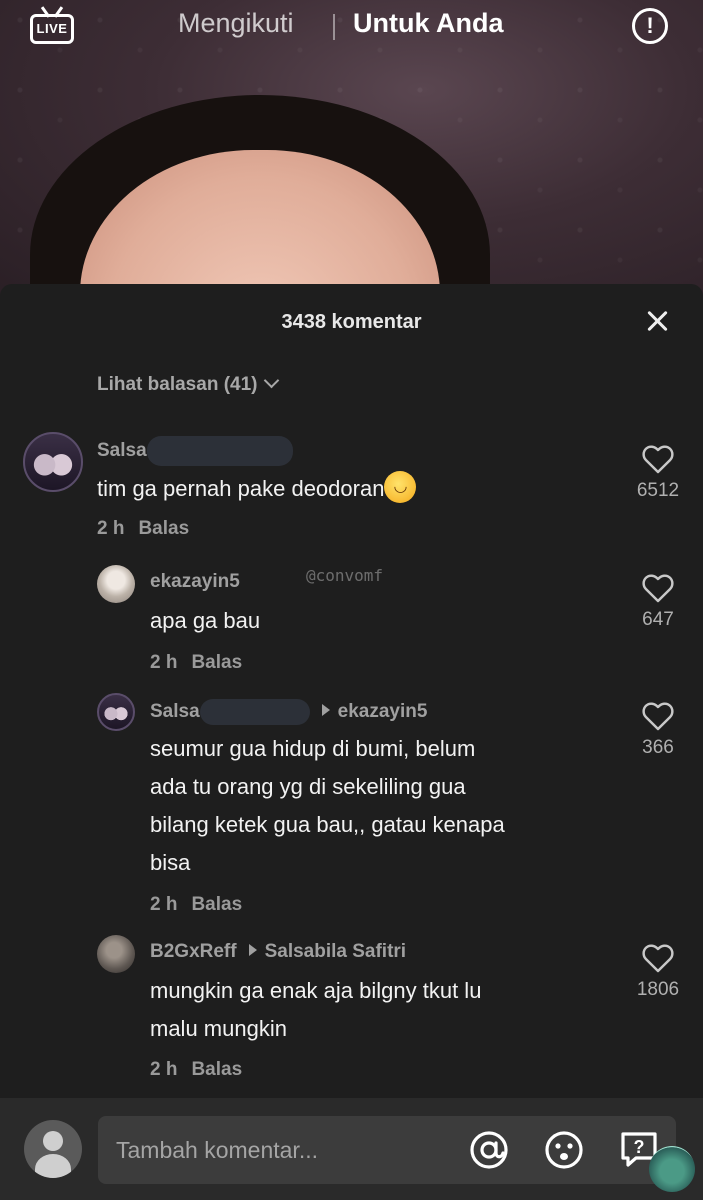 The width and height of the screenshot is (703, 1200). What do you see at coordinates (218, 1028) in the screenshot?
I see `comment-text-line: malu mungkin` at bounding box center [218, 1028].